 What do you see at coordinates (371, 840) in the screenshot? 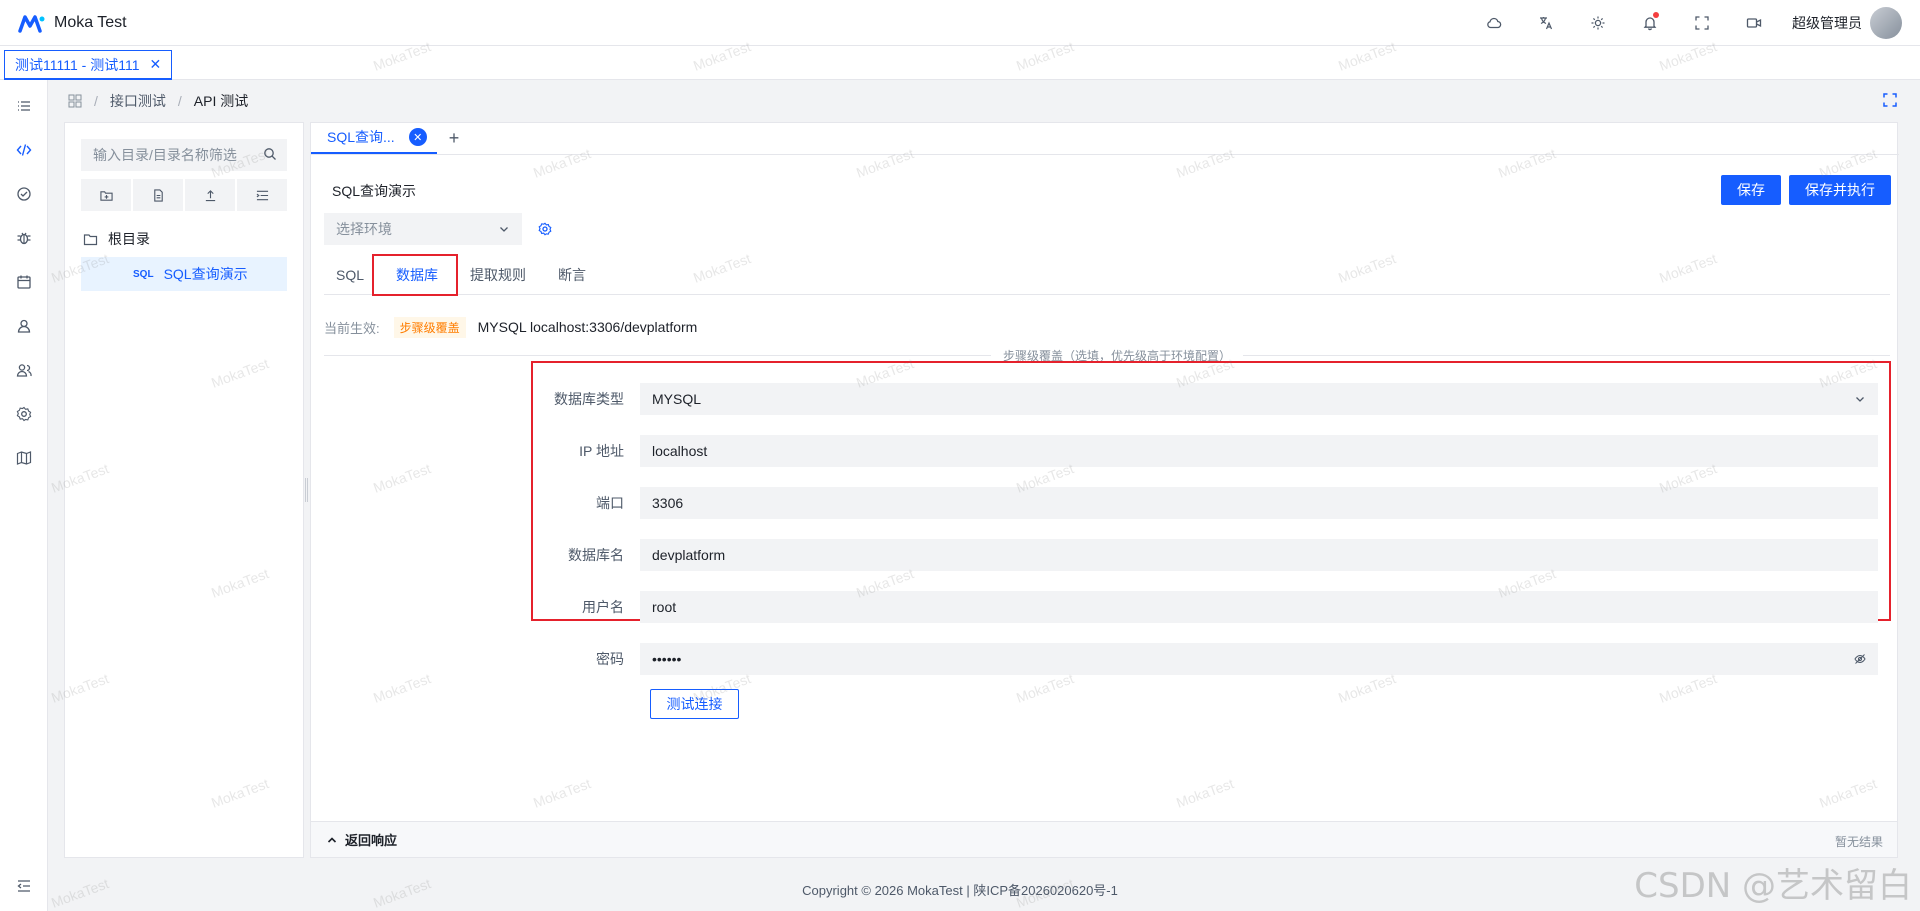
I see `response-title-label: 返回响应` at bounding box center [371, 840].